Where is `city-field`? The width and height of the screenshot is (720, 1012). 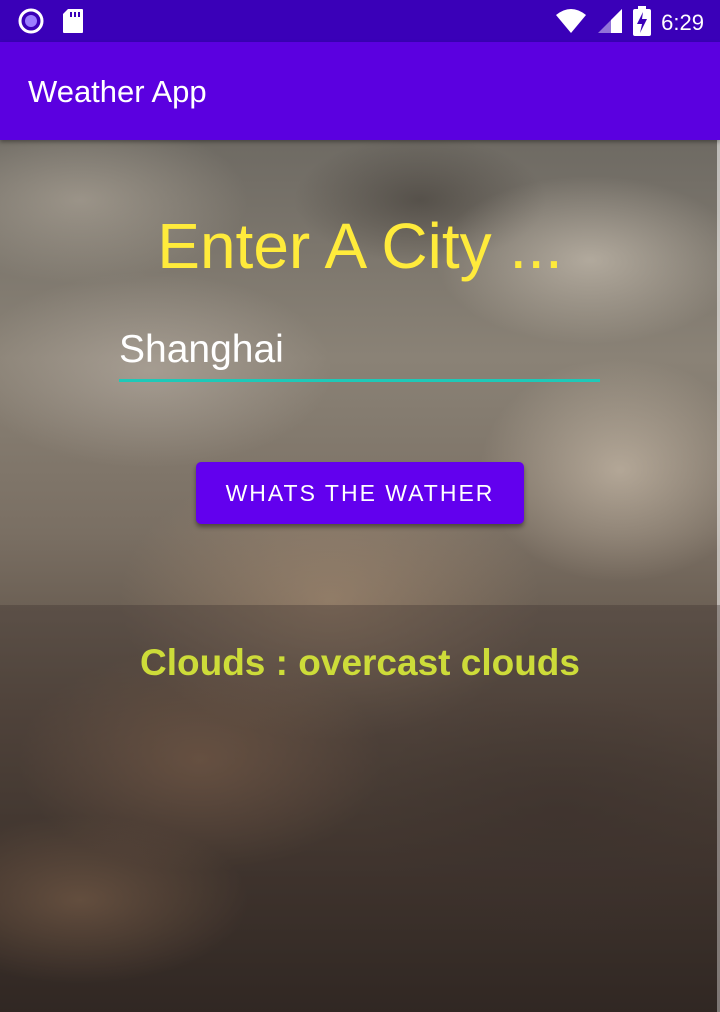 city-field is located at coordinates (359, 352).